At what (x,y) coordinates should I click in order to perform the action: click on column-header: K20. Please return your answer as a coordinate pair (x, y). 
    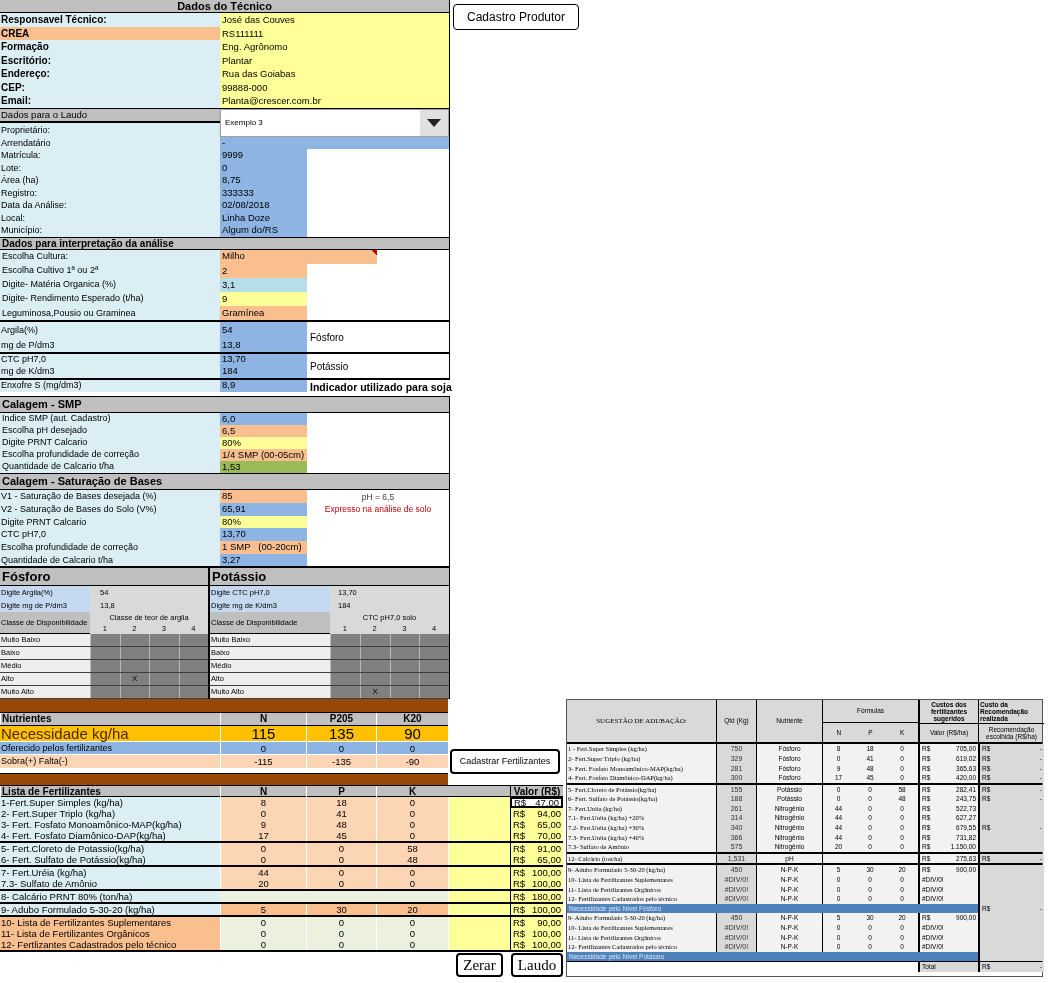
    Looking at the image, I should click on (412, 719).